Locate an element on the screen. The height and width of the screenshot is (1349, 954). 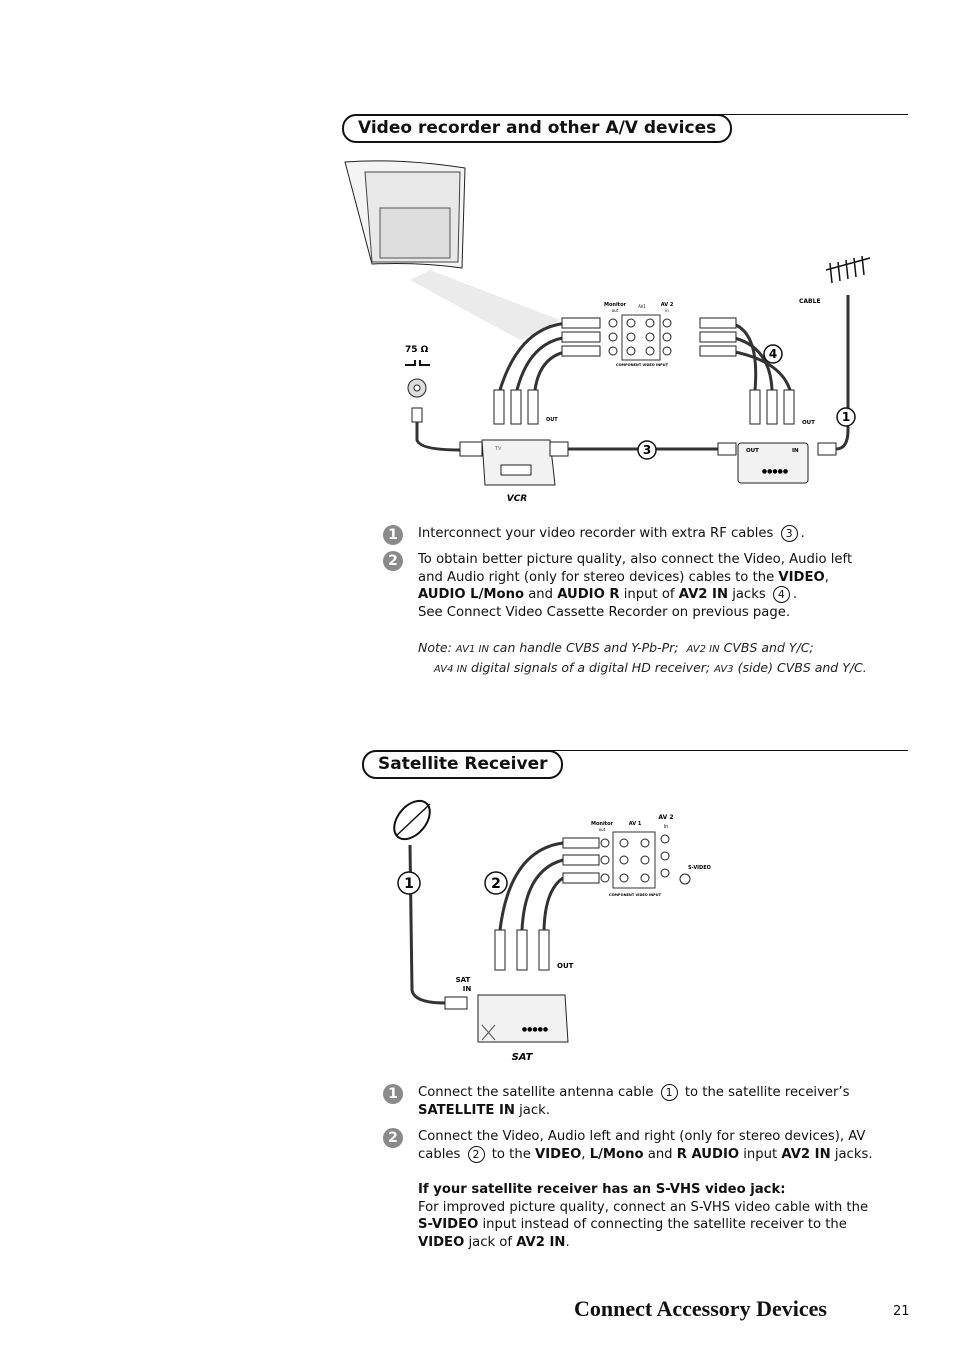
label-cable: CABLE is located at coordinates (810, 301).